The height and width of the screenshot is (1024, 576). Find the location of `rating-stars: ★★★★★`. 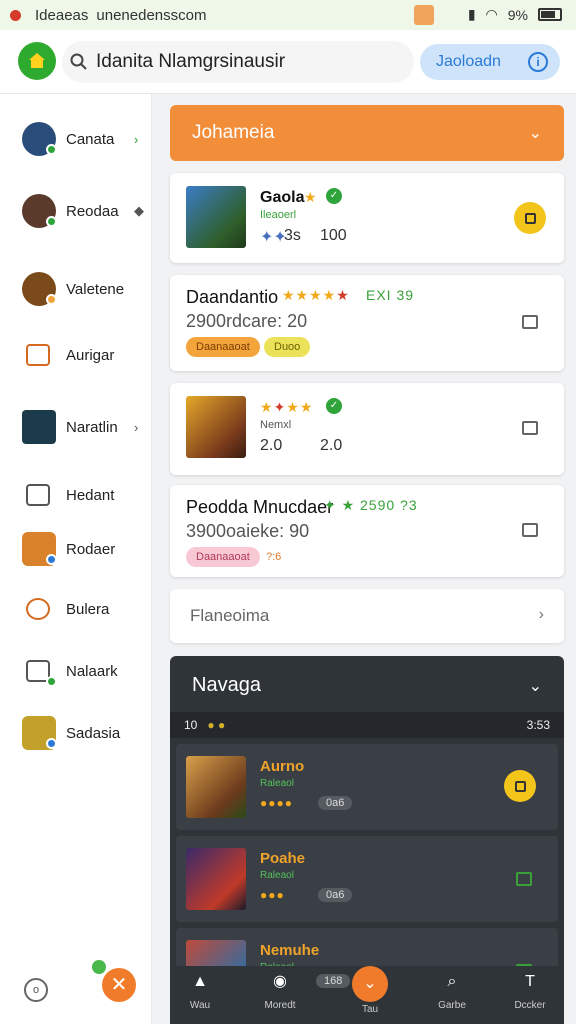

rating-stars: ★★★★★ is located at coordinates (316, 295).